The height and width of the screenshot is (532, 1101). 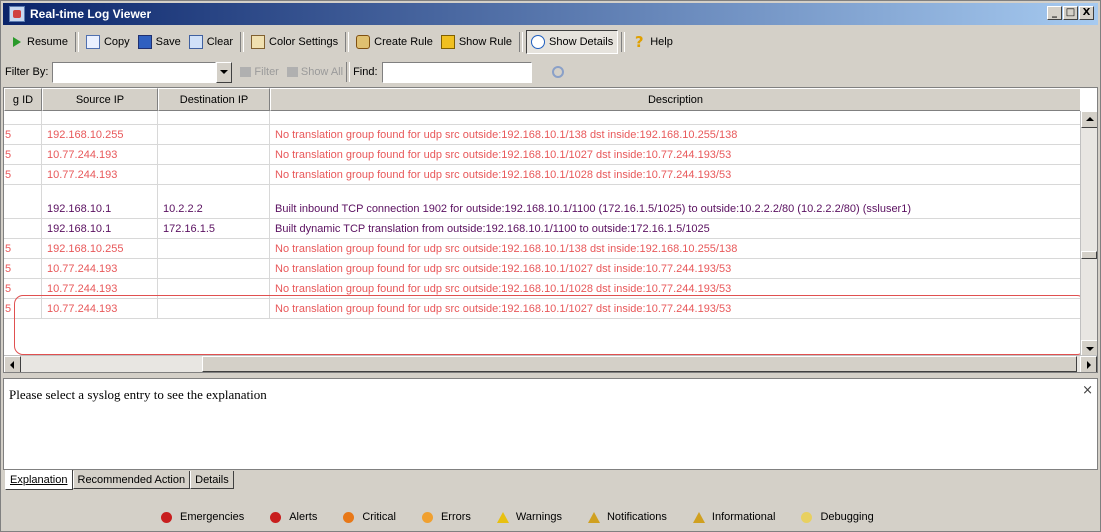 I want to click on legend-label: Critical, so click(x=379, y=517).